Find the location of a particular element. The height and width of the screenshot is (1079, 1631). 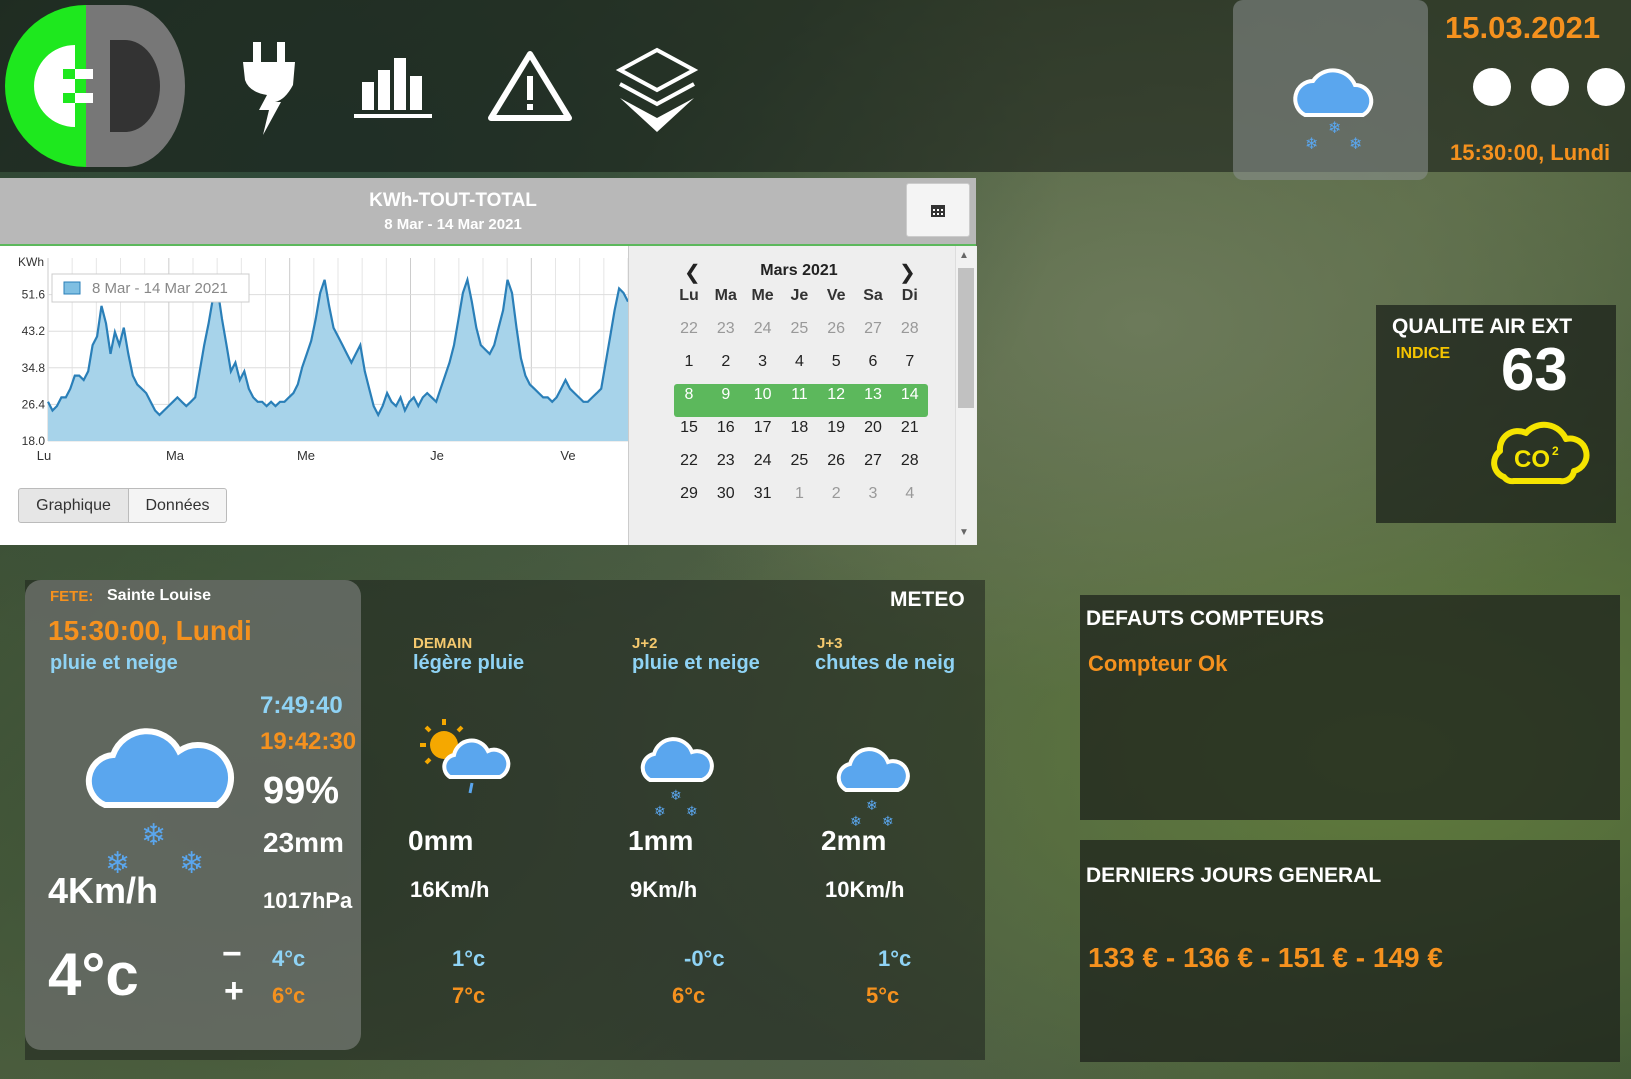

forecast-day-label: DEMAIN is located at coordinates (443, 643).